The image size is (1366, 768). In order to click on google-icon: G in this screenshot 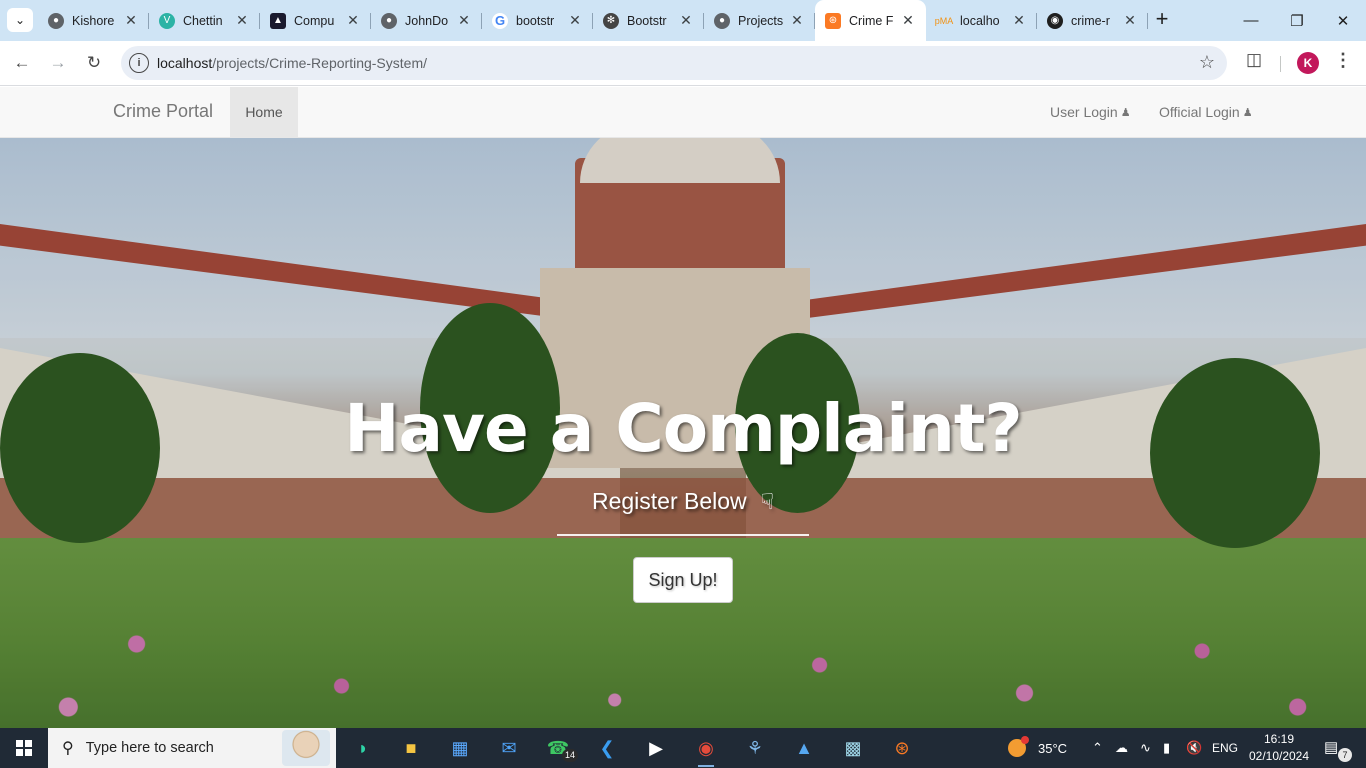, I will do `click(500, 20)`.